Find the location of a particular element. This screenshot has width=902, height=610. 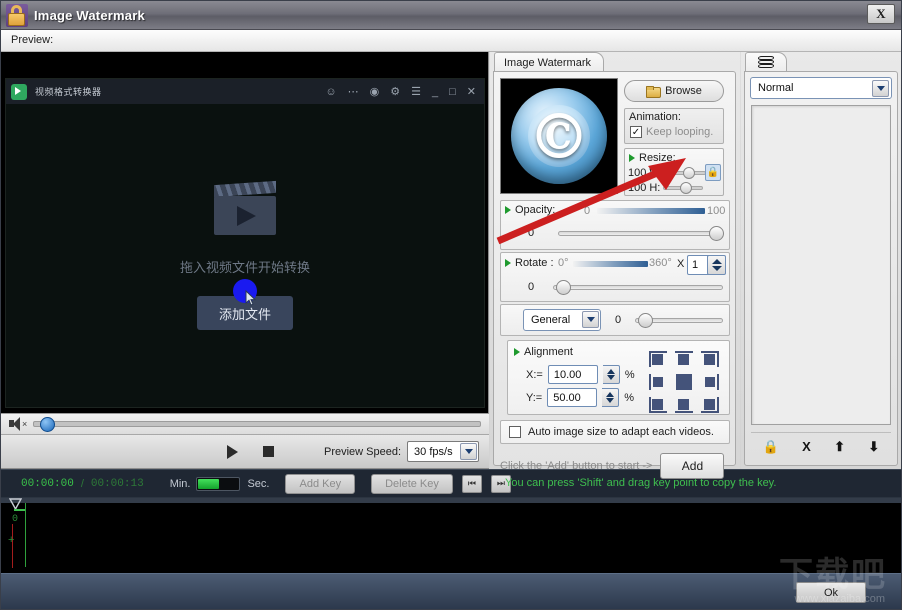

volume-row: × is located at coordinates (245, 424).